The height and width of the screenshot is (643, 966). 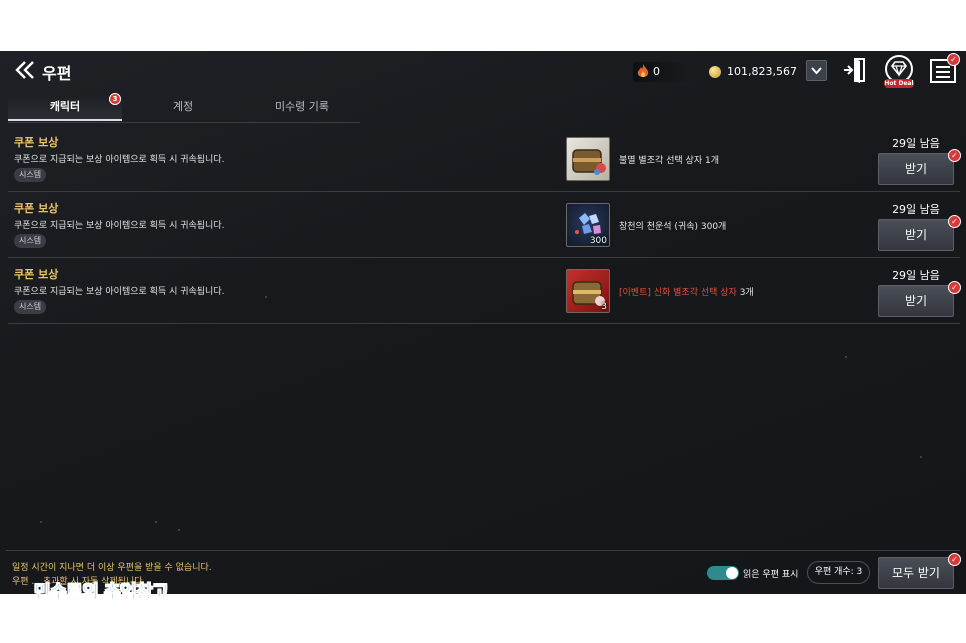 I want to click on item-icon: 300, so click(x=588, y=225).